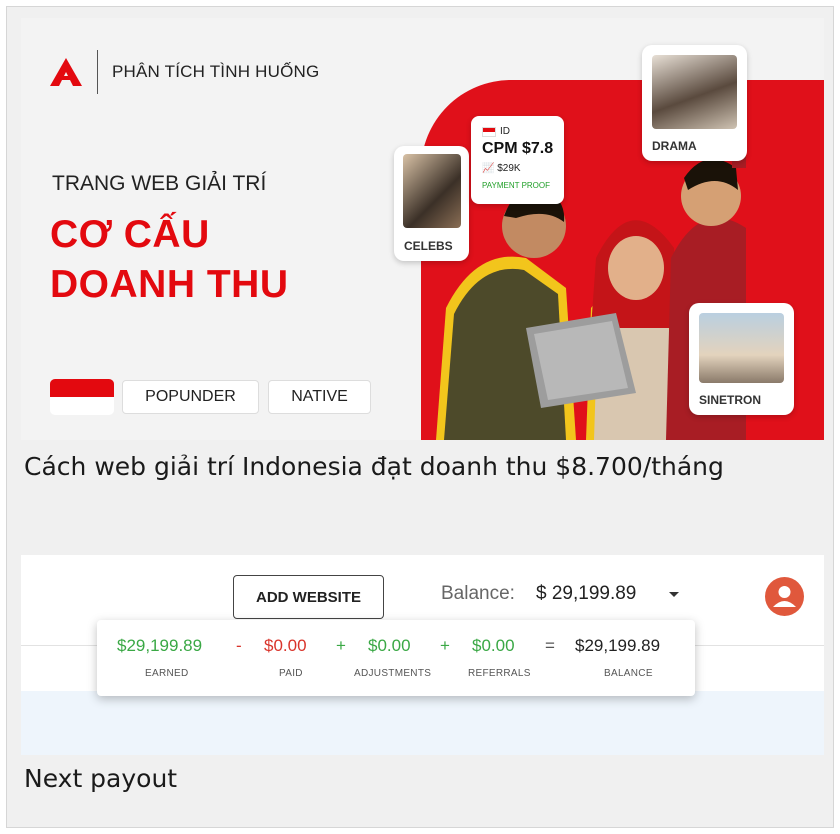 The image size is (840, 834). What do you see at coordinates (66, 72) in the screenshot?
I see `adsterra-a-icon` at bounding box center [66, 72].